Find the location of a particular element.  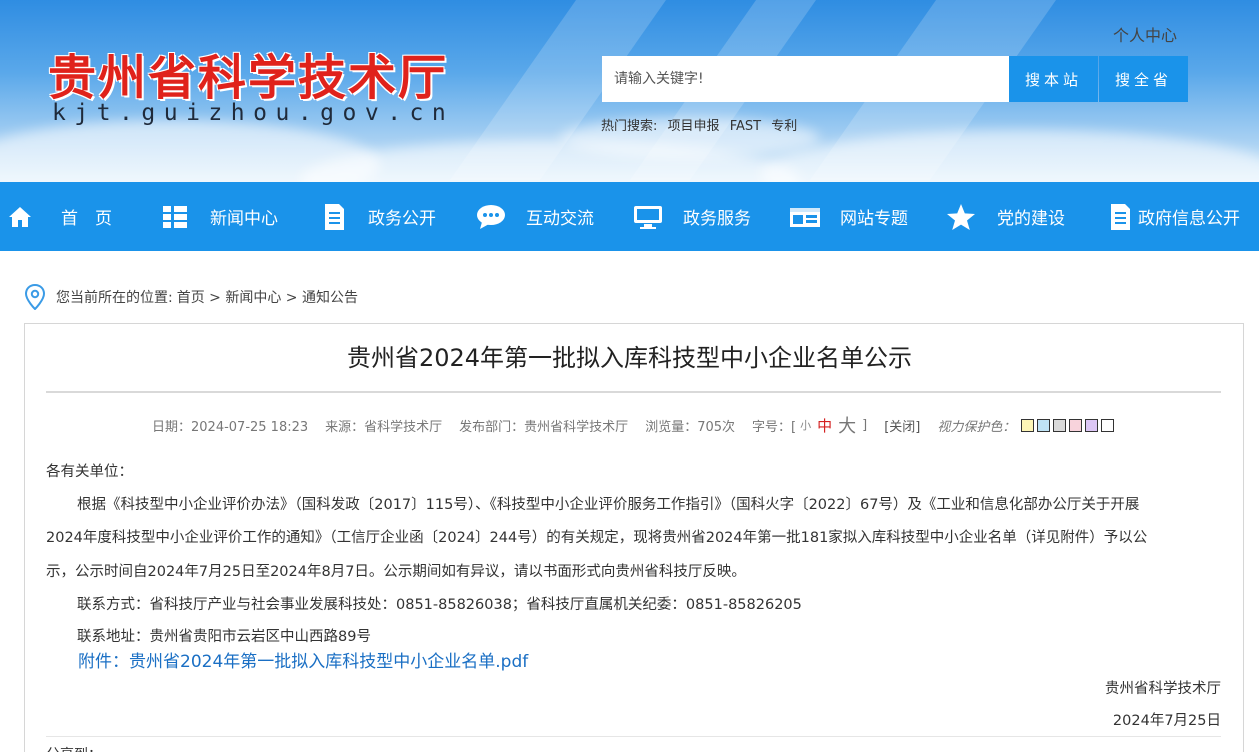

article-views: 浏览量：705次 is located at coordinates (690, 427).